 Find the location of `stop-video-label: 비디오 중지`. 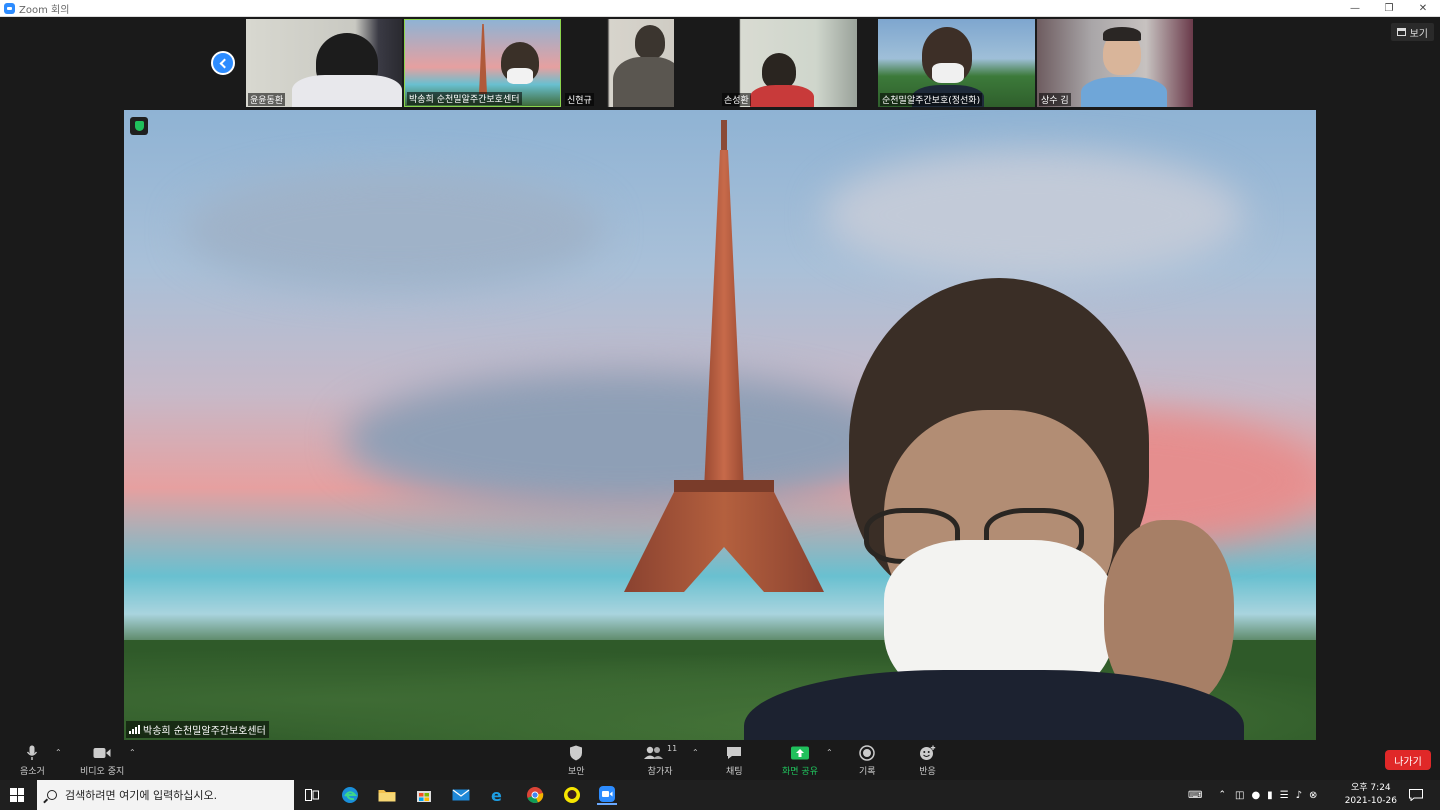

stop-video-label: 비디오 중지 is located at coordinates (102, 772).